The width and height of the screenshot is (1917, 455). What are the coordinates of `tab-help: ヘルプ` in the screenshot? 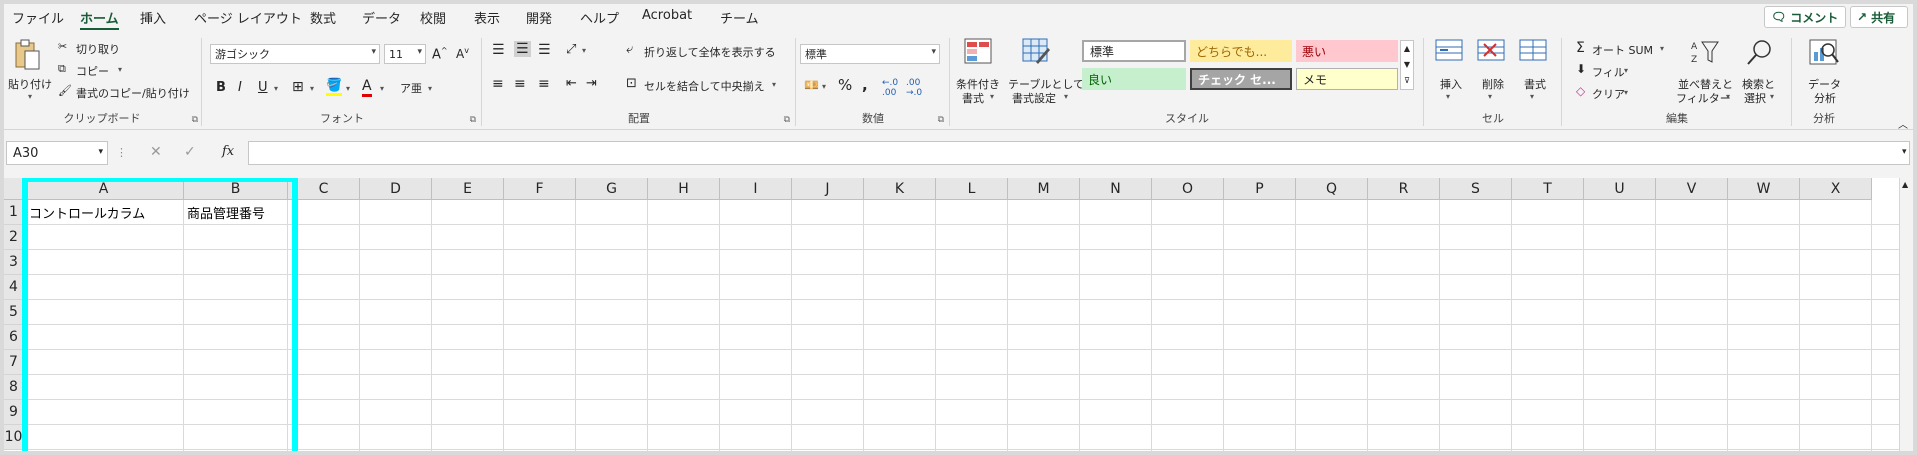 It's located at (599, 17).